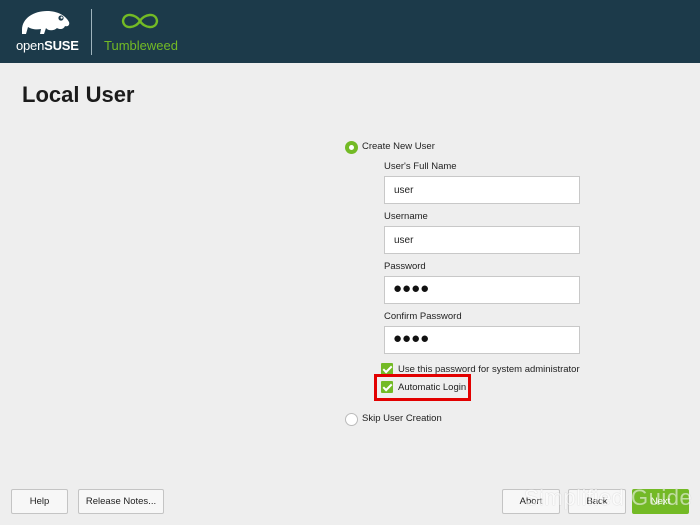 The width and height of the screenshot is (700, 525). What do you see at coordinates (482, 190) in the screenshot?
I see `full-name-input: user` at bounding box center [482, 190].